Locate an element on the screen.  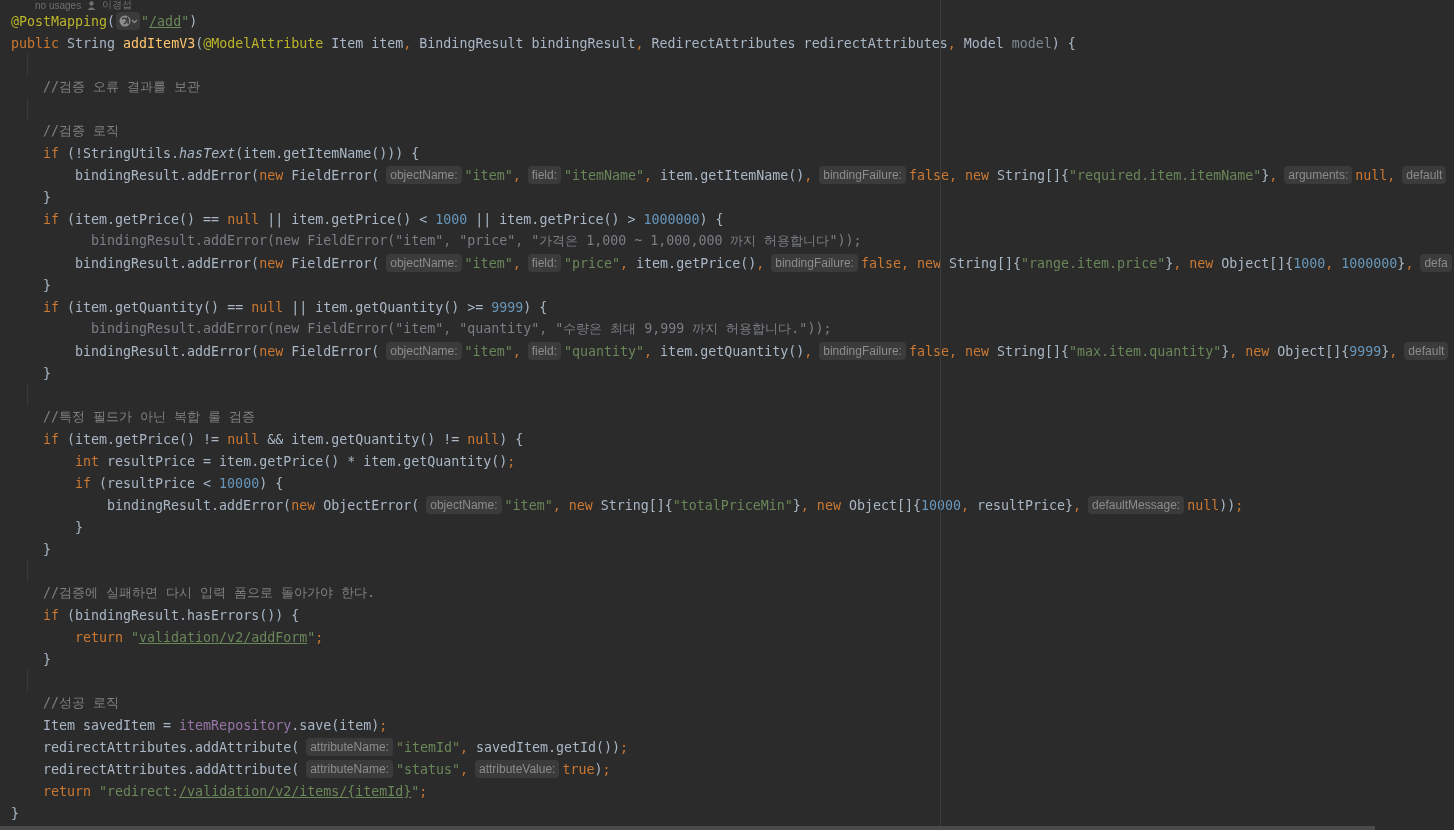
author-name: 이경섭 is located at coordinates (117, 6).